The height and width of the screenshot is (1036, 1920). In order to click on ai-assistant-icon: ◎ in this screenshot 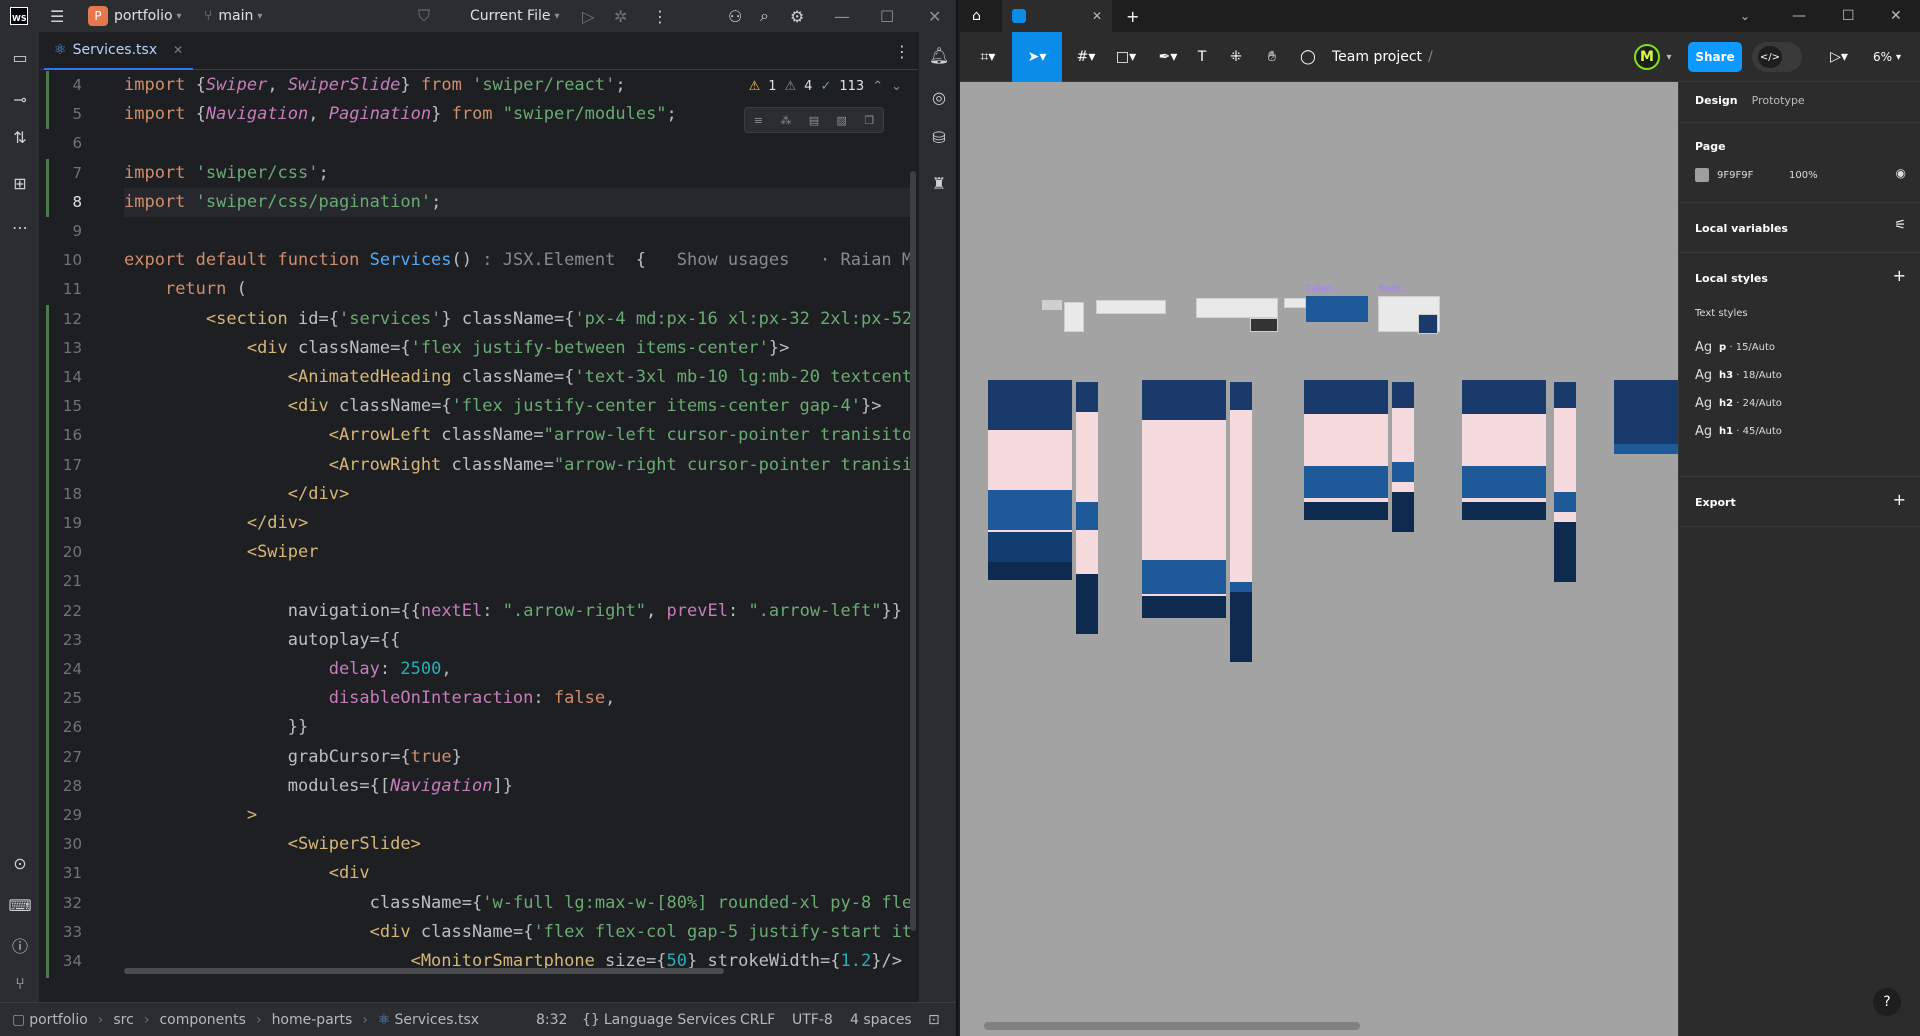, I will do `click(937, 97)`.